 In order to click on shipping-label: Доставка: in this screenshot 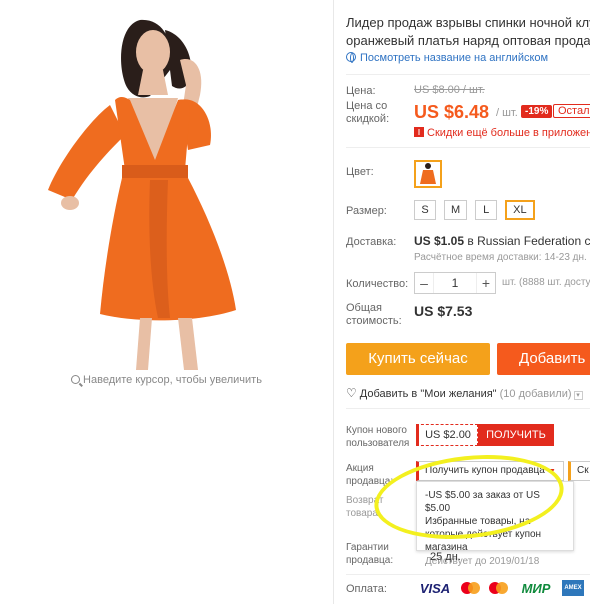, I will do `click(371, 242)`.